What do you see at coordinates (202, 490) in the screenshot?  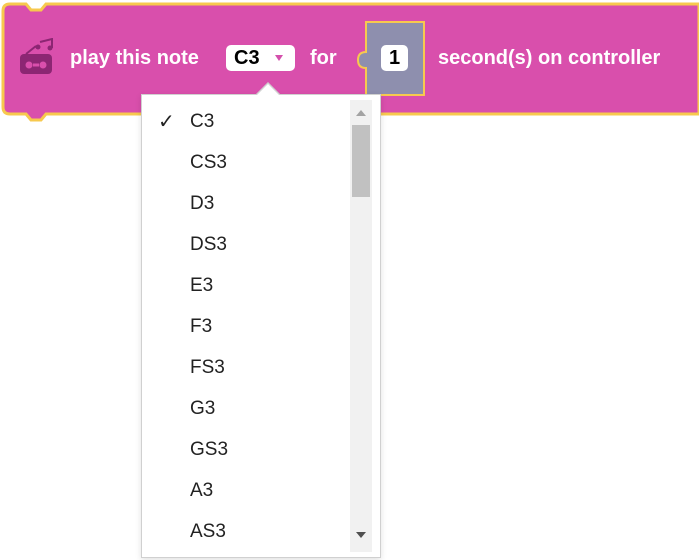 I see `menu-item-label: A3` at bounding box center [202, 490].